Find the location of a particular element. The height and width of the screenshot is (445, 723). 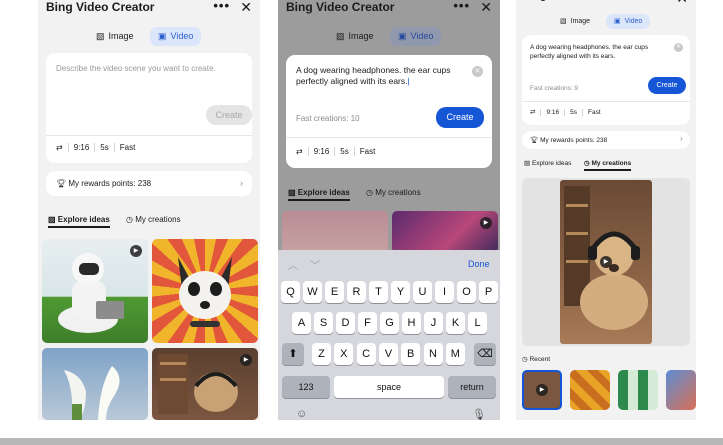

key-x: X is located at coordinates (344, 354).